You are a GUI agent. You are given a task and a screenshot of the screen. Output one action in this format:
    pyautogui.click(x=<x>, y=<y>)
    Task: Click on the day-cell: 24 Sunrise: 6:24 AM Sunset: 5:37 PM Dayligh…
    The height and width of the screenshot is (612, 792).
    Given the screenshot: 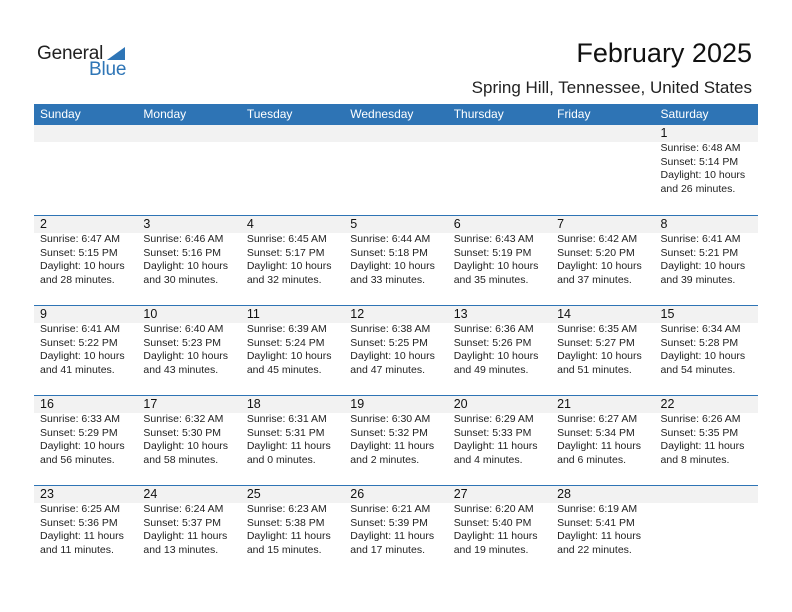 What is the action you would take?
    pyautogui.click(x=188, y=530)
    